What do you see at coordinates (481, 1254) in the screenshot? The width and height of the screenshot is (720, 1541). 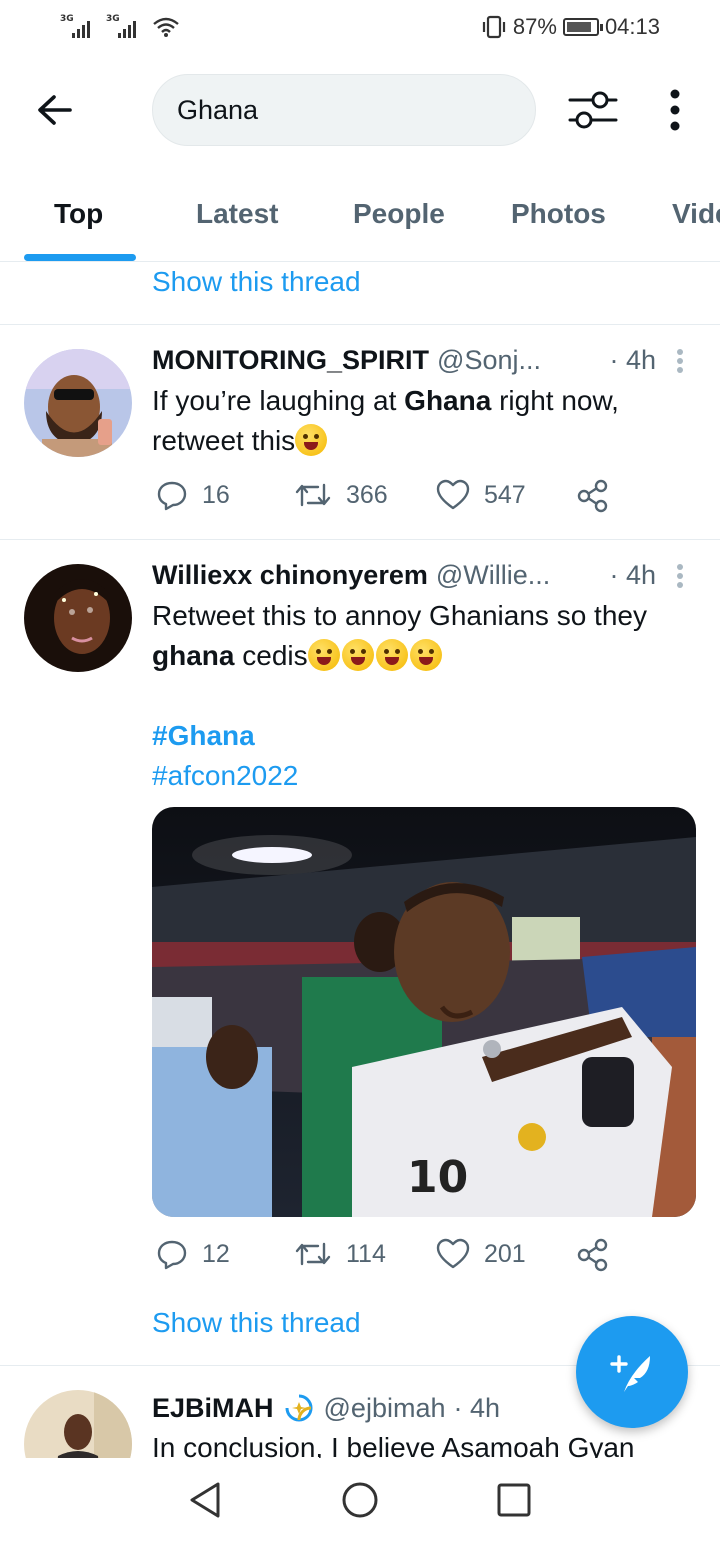 I see `like-button: 201` at bounding box center [481, 1254].